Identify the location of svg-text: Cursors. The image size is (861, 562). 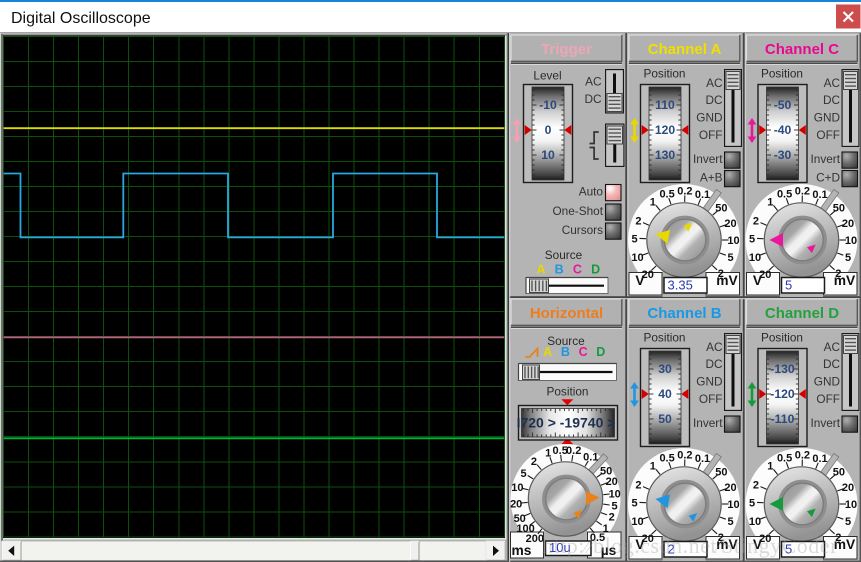
(582, 230).